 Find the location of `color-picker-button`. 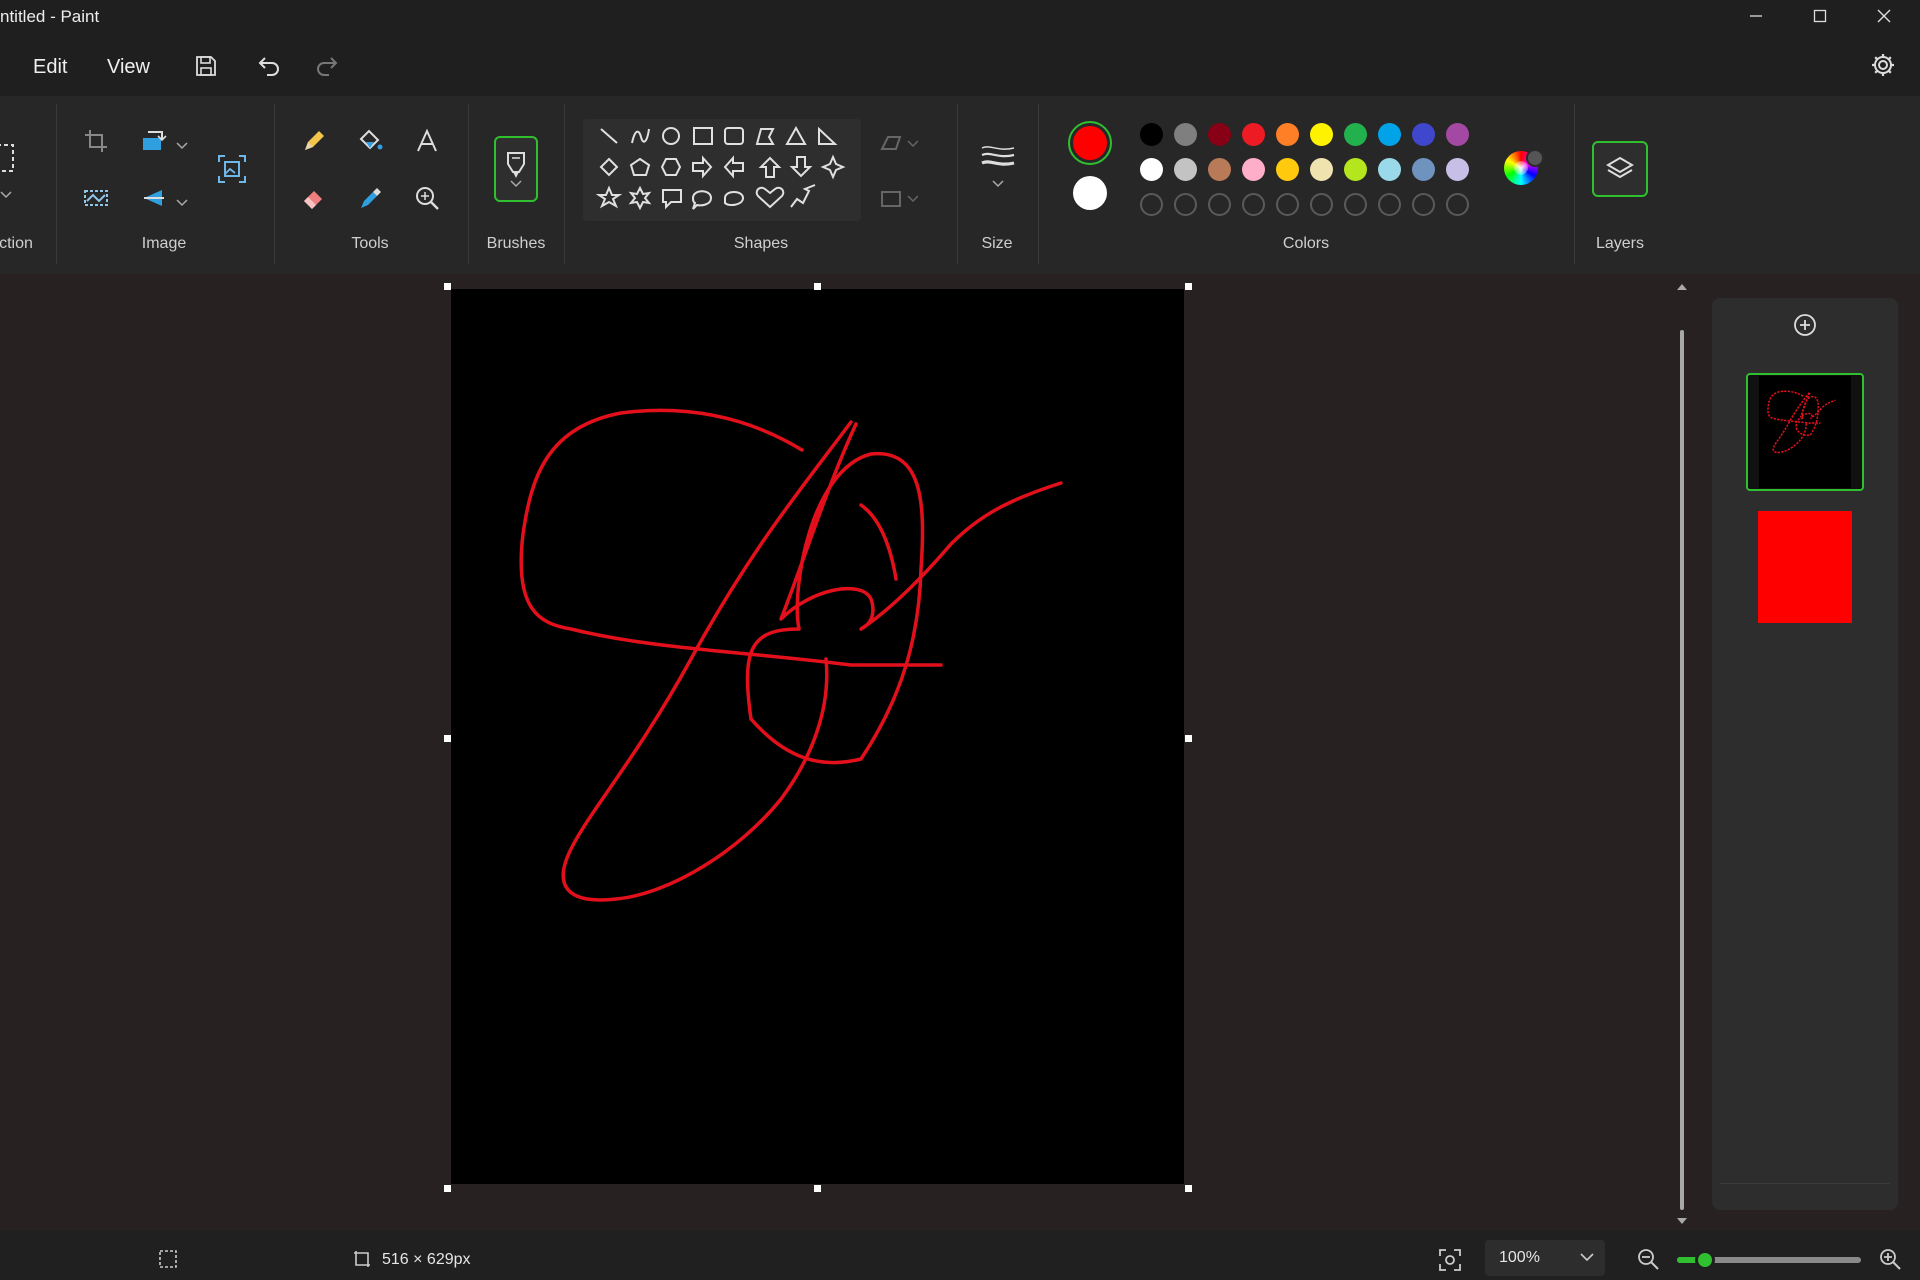

color-picker-button is located at coordinates (370, 198).